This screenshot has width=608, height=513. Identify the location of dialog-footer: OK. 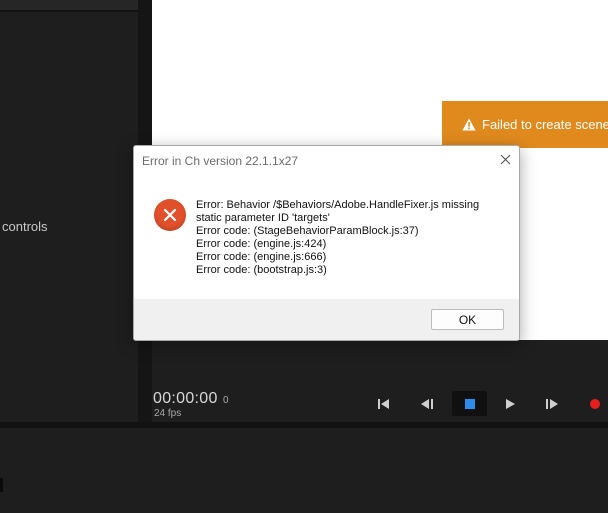
(326, 319).